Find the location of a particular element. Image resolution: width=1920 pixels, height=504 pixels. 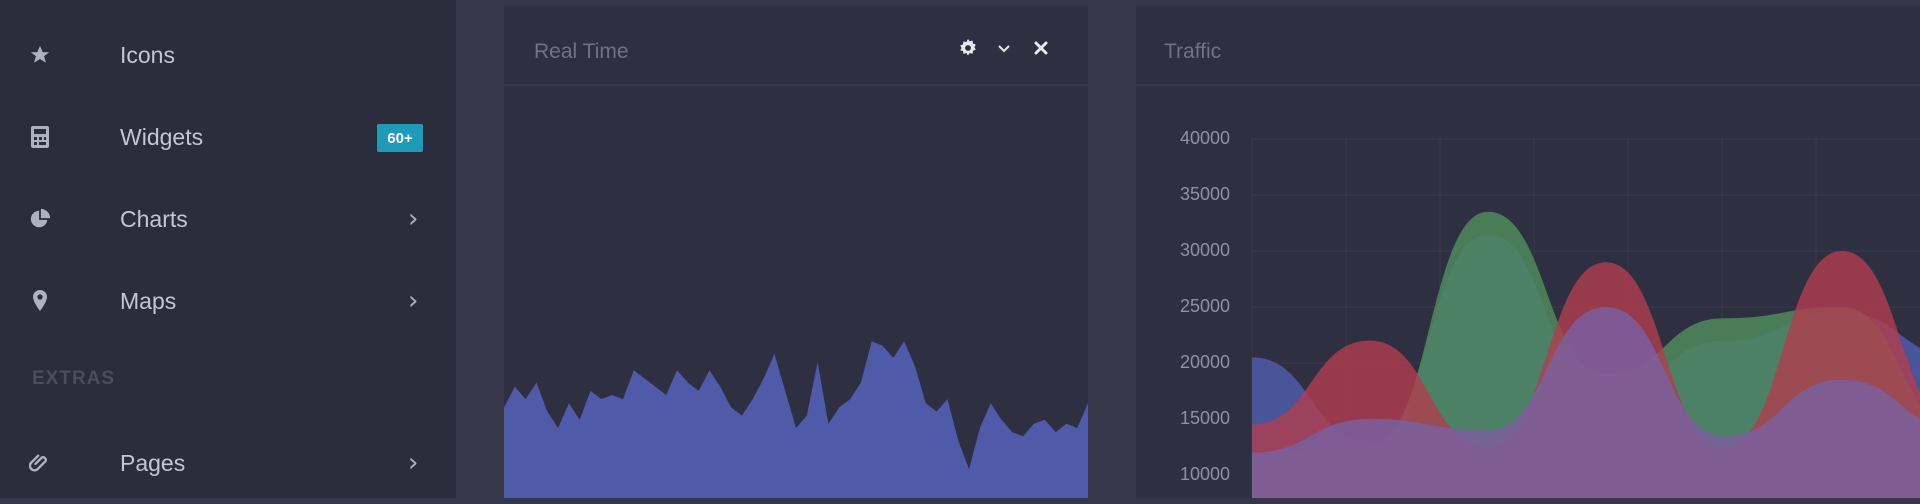

sidebar-item-pages: Pages › is located at coordinates (228, 463).